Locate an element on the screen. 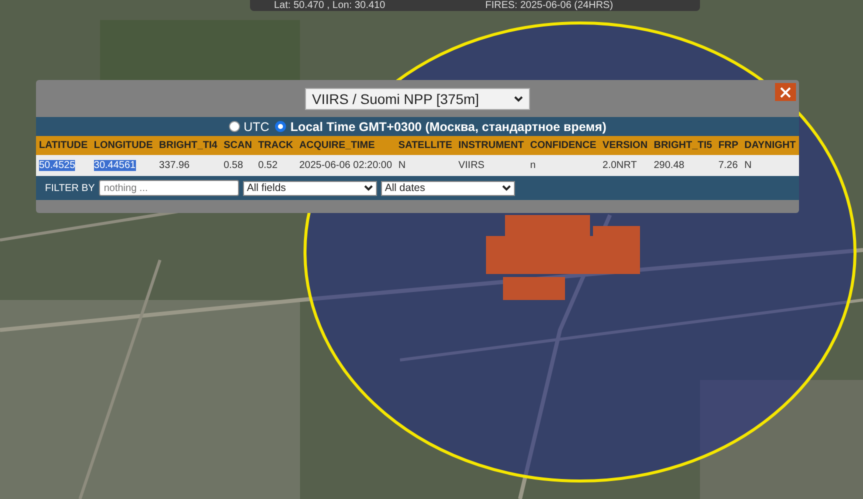 Image resolution: width=863 pixels, height=499 pixels. column-header: INSTRUMENT is located at coordinates (491, 145).